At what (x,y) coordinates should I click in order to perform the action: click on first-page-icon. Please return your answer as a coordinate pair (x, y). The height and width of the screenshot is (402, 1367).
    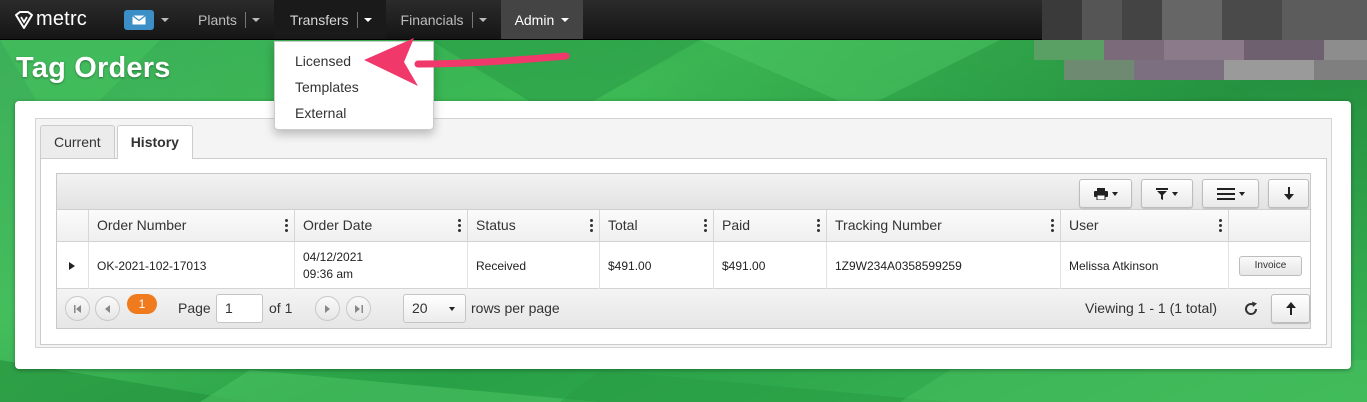
    Looking at the image, I should click on (77, 308).